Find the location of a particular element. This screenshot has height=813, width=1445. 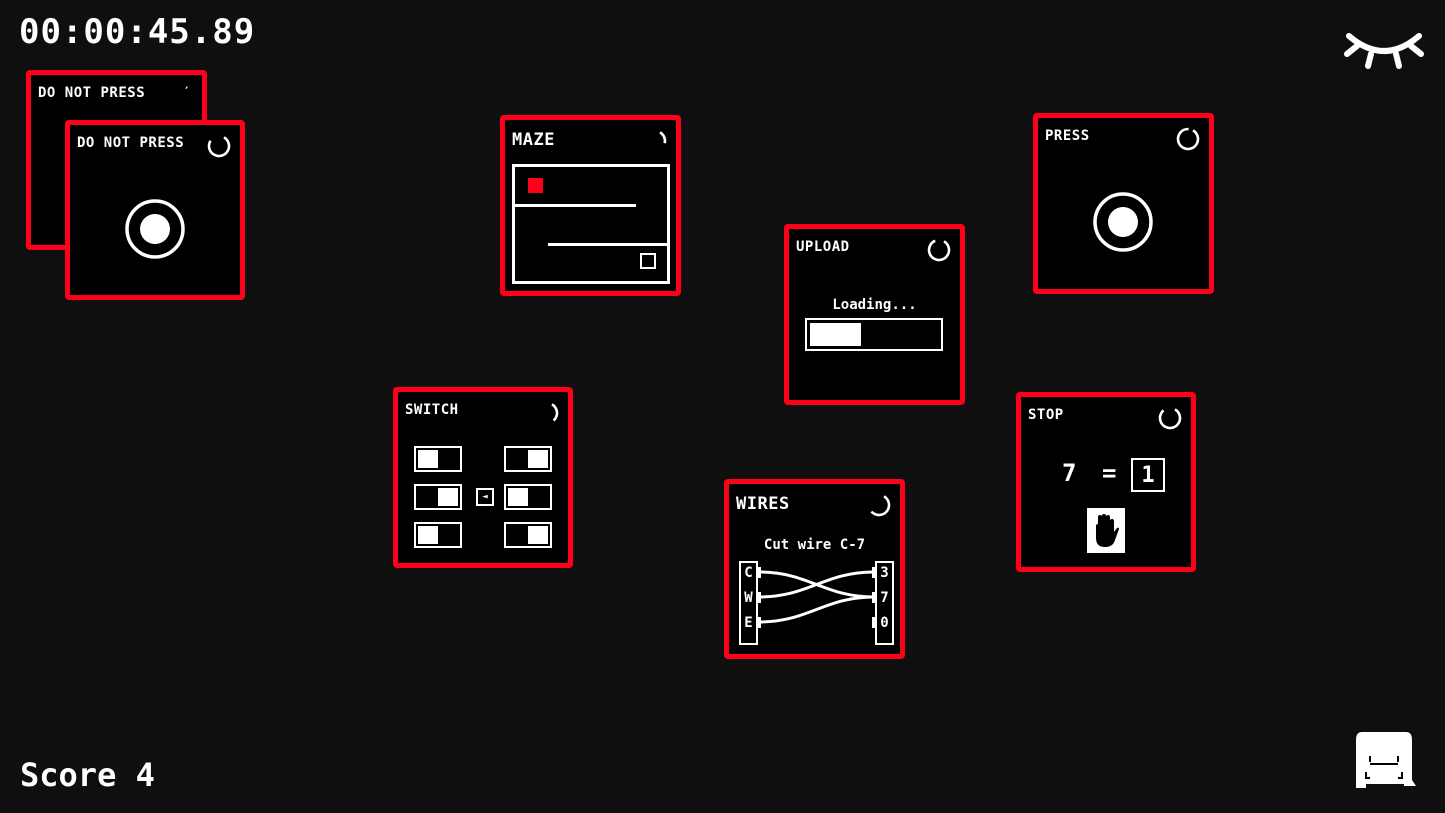

do-not-press-button is located at coordinates (155, 229).